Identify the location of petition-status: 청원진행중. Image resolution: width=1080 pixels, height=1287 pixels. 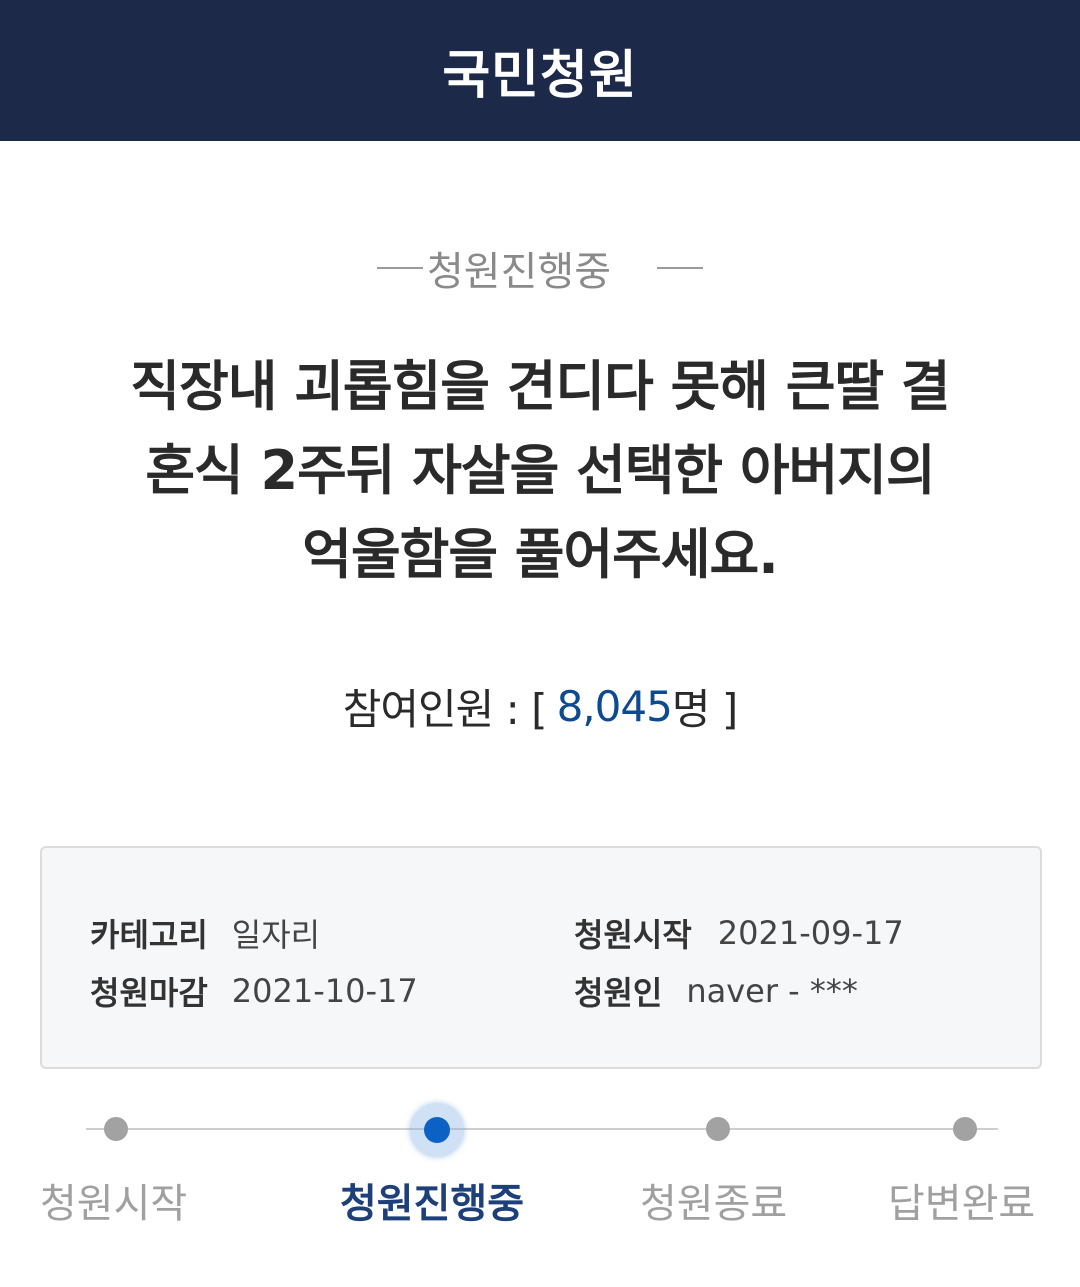
(540, 268).